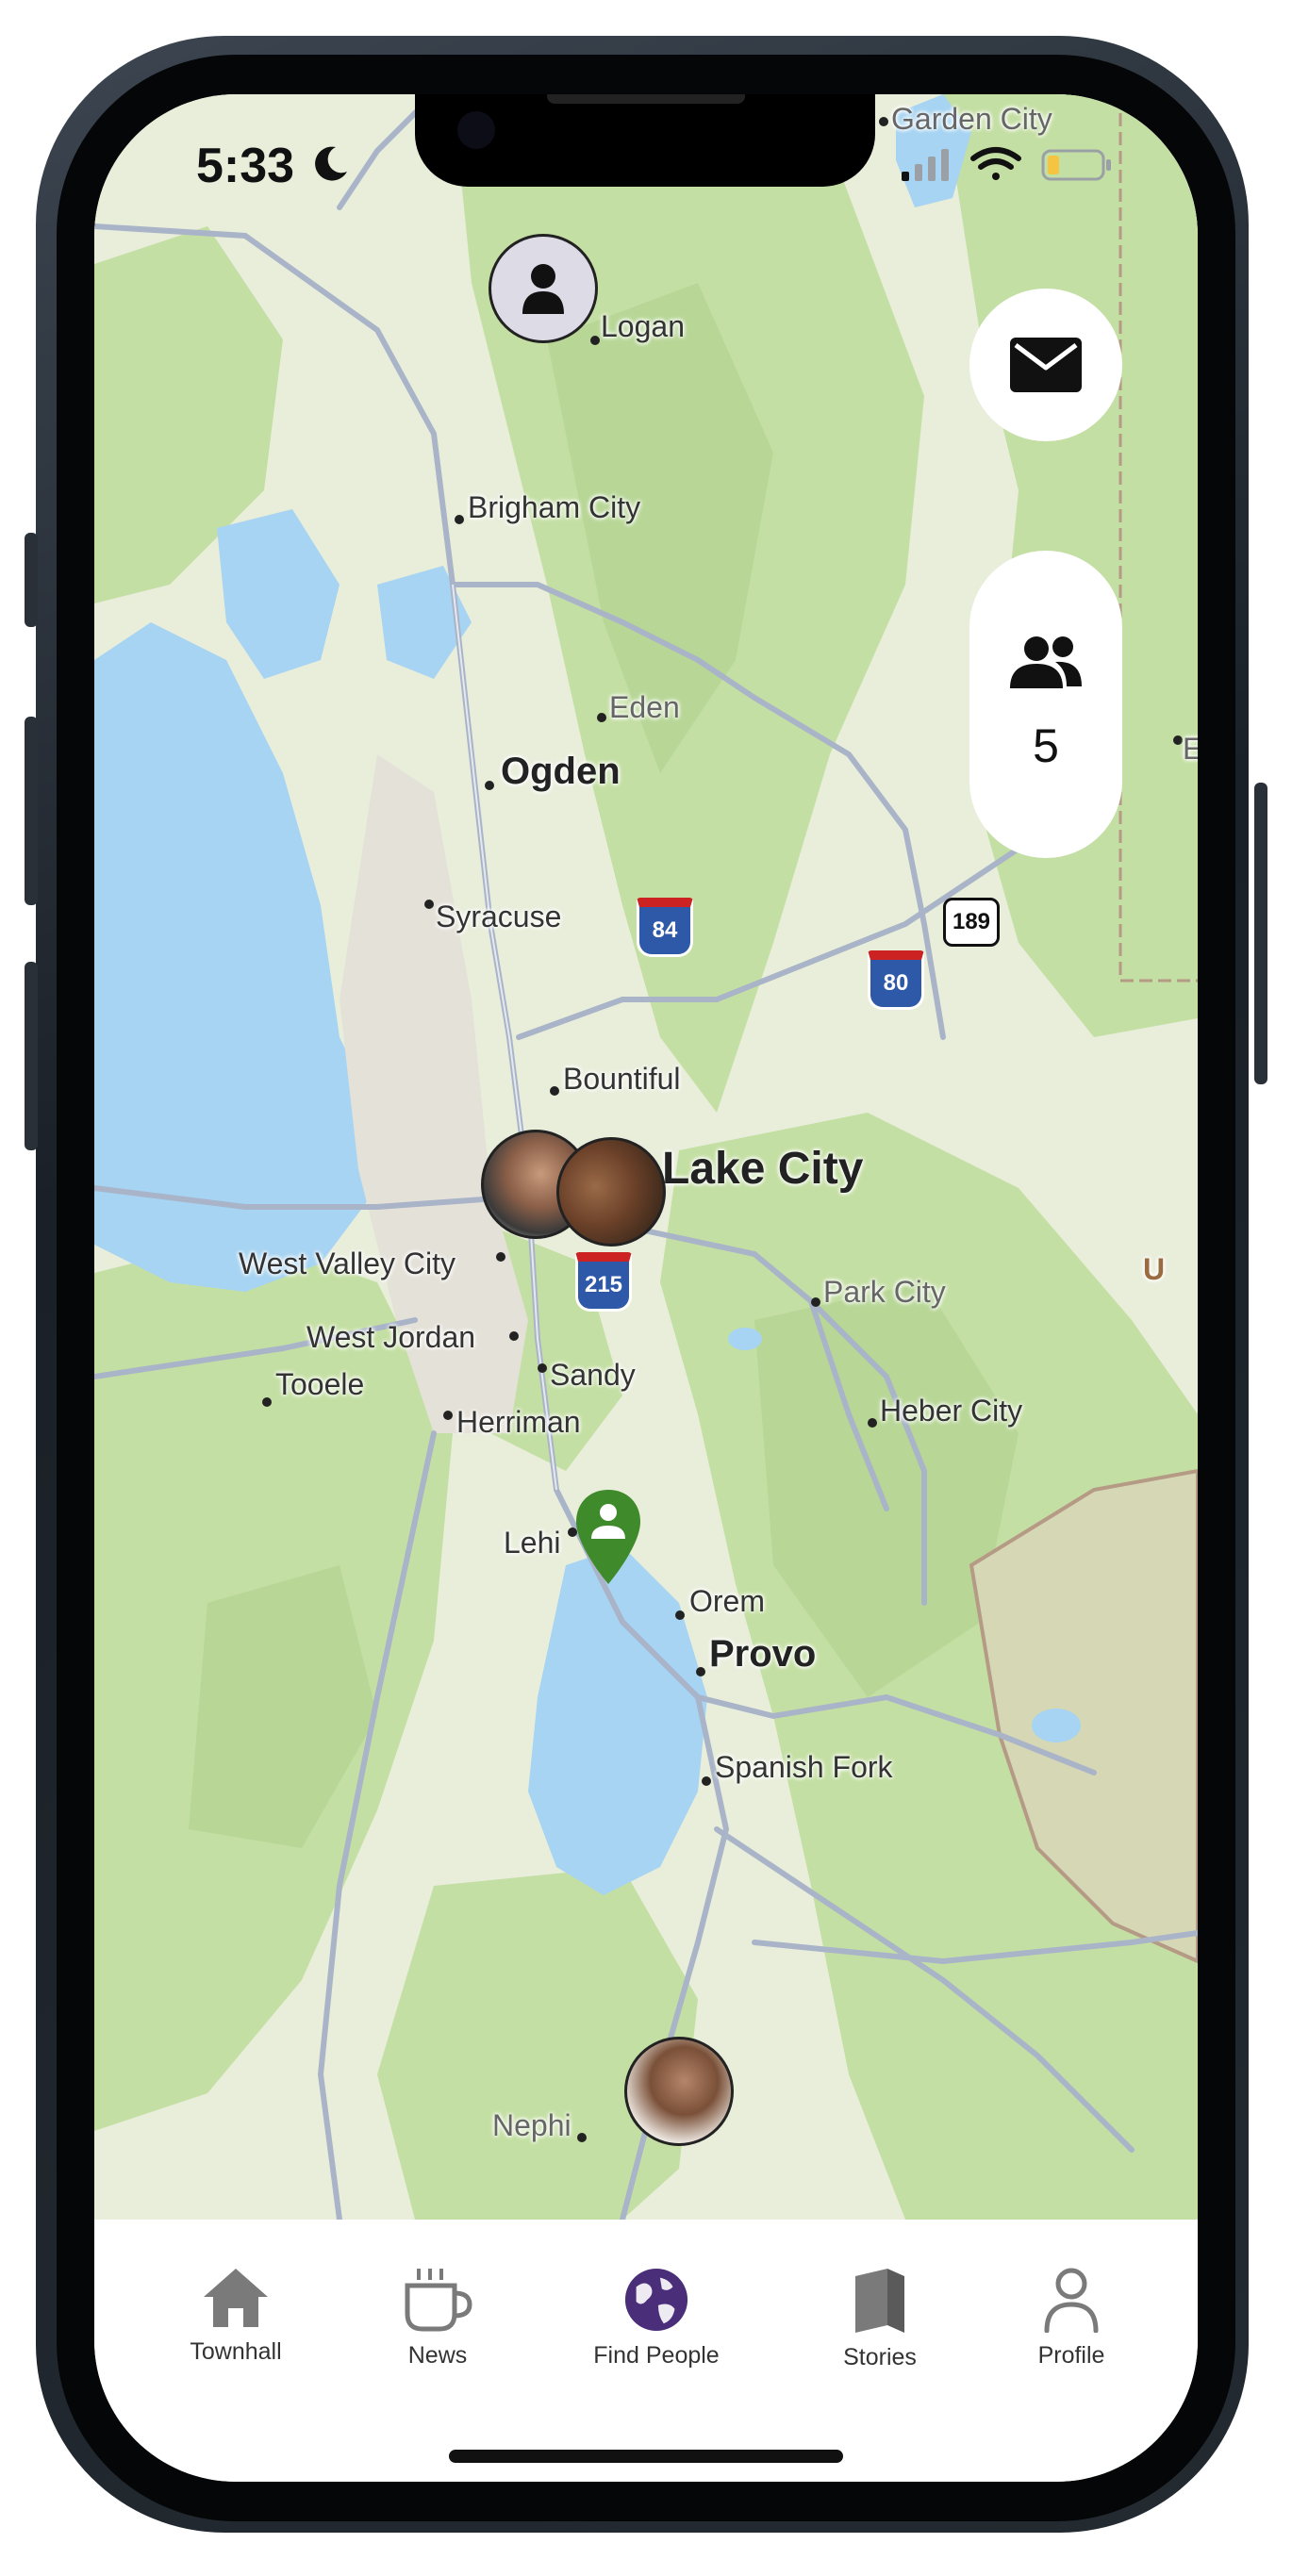 The height and width of the screenshot is (2576, 1292). What do you see at coordinates (476, 130) in the screenshot?
I see `front-camera` at bounding box center [476, 130].